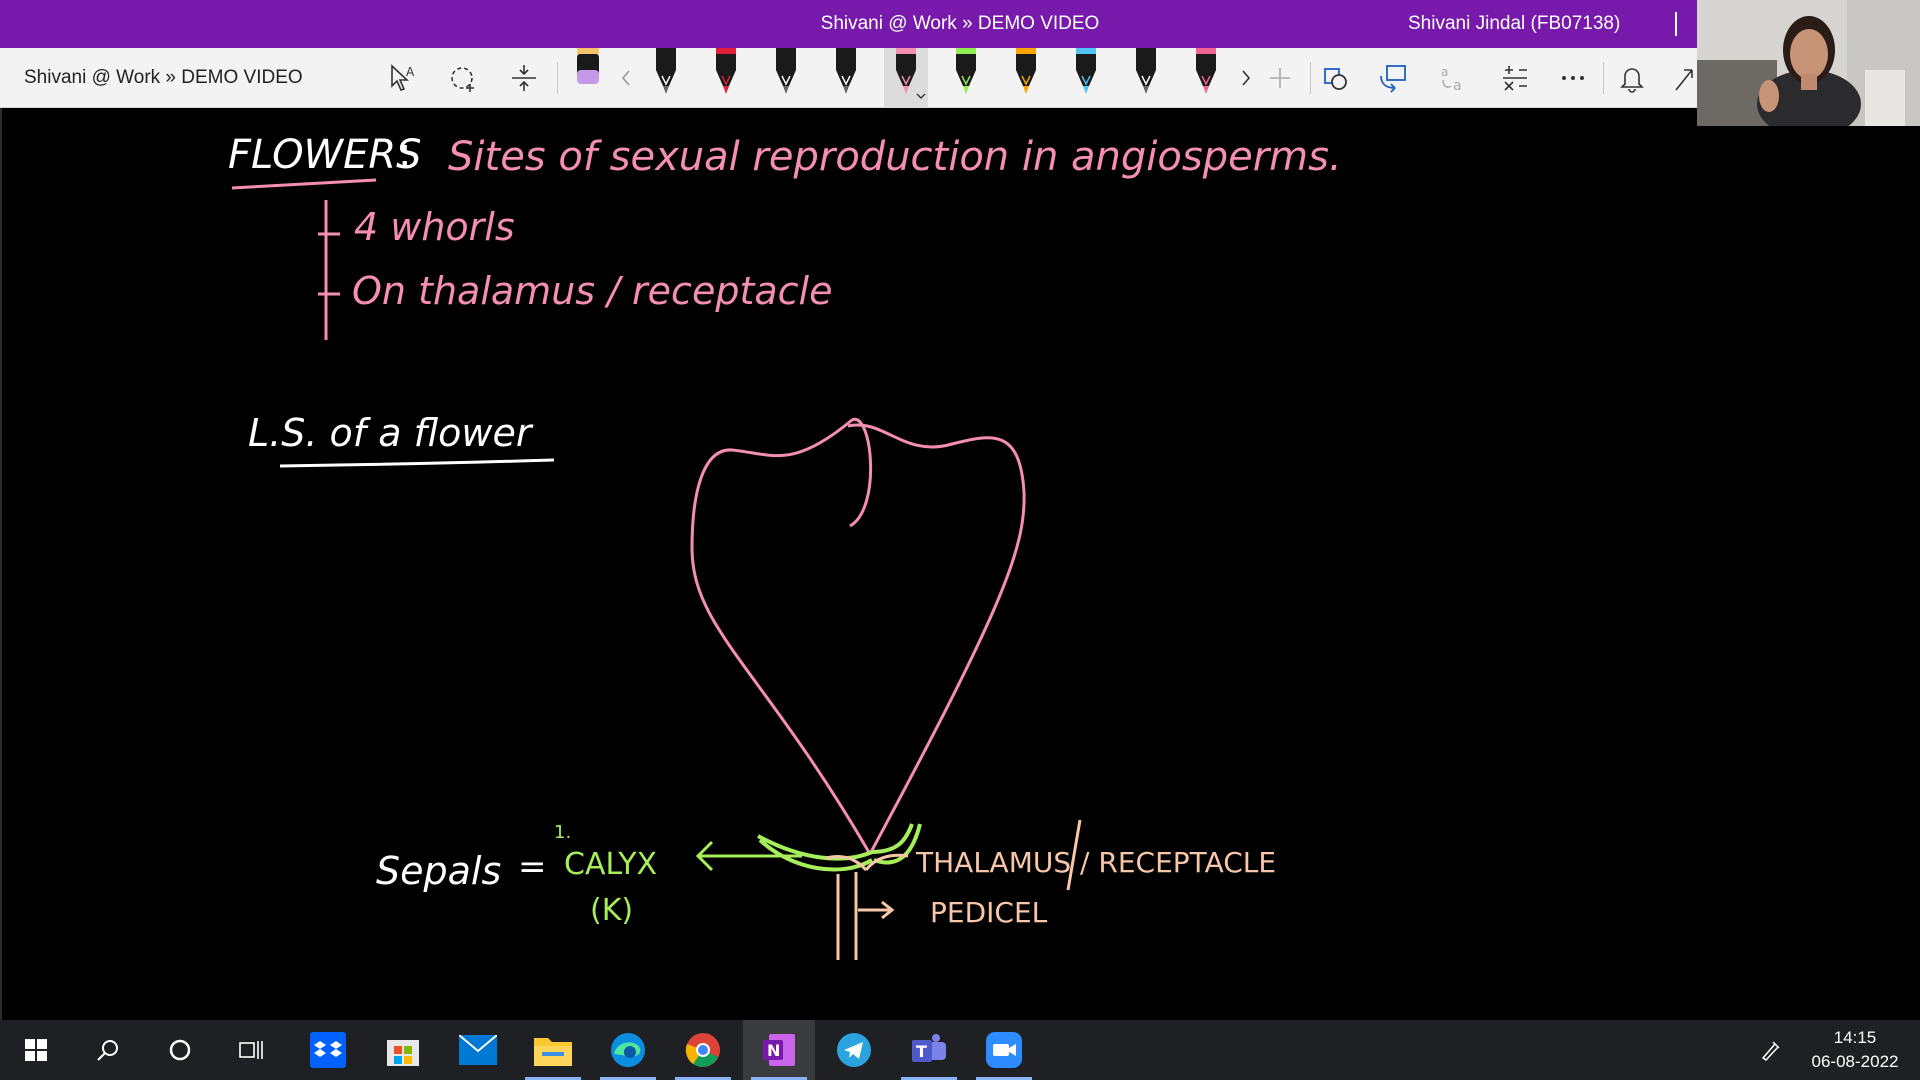 This screenshot has height=1080, width=1920. Describe the element at coordinates (921, 1051) in the screenshot. I see `svg-text: T` at that location.